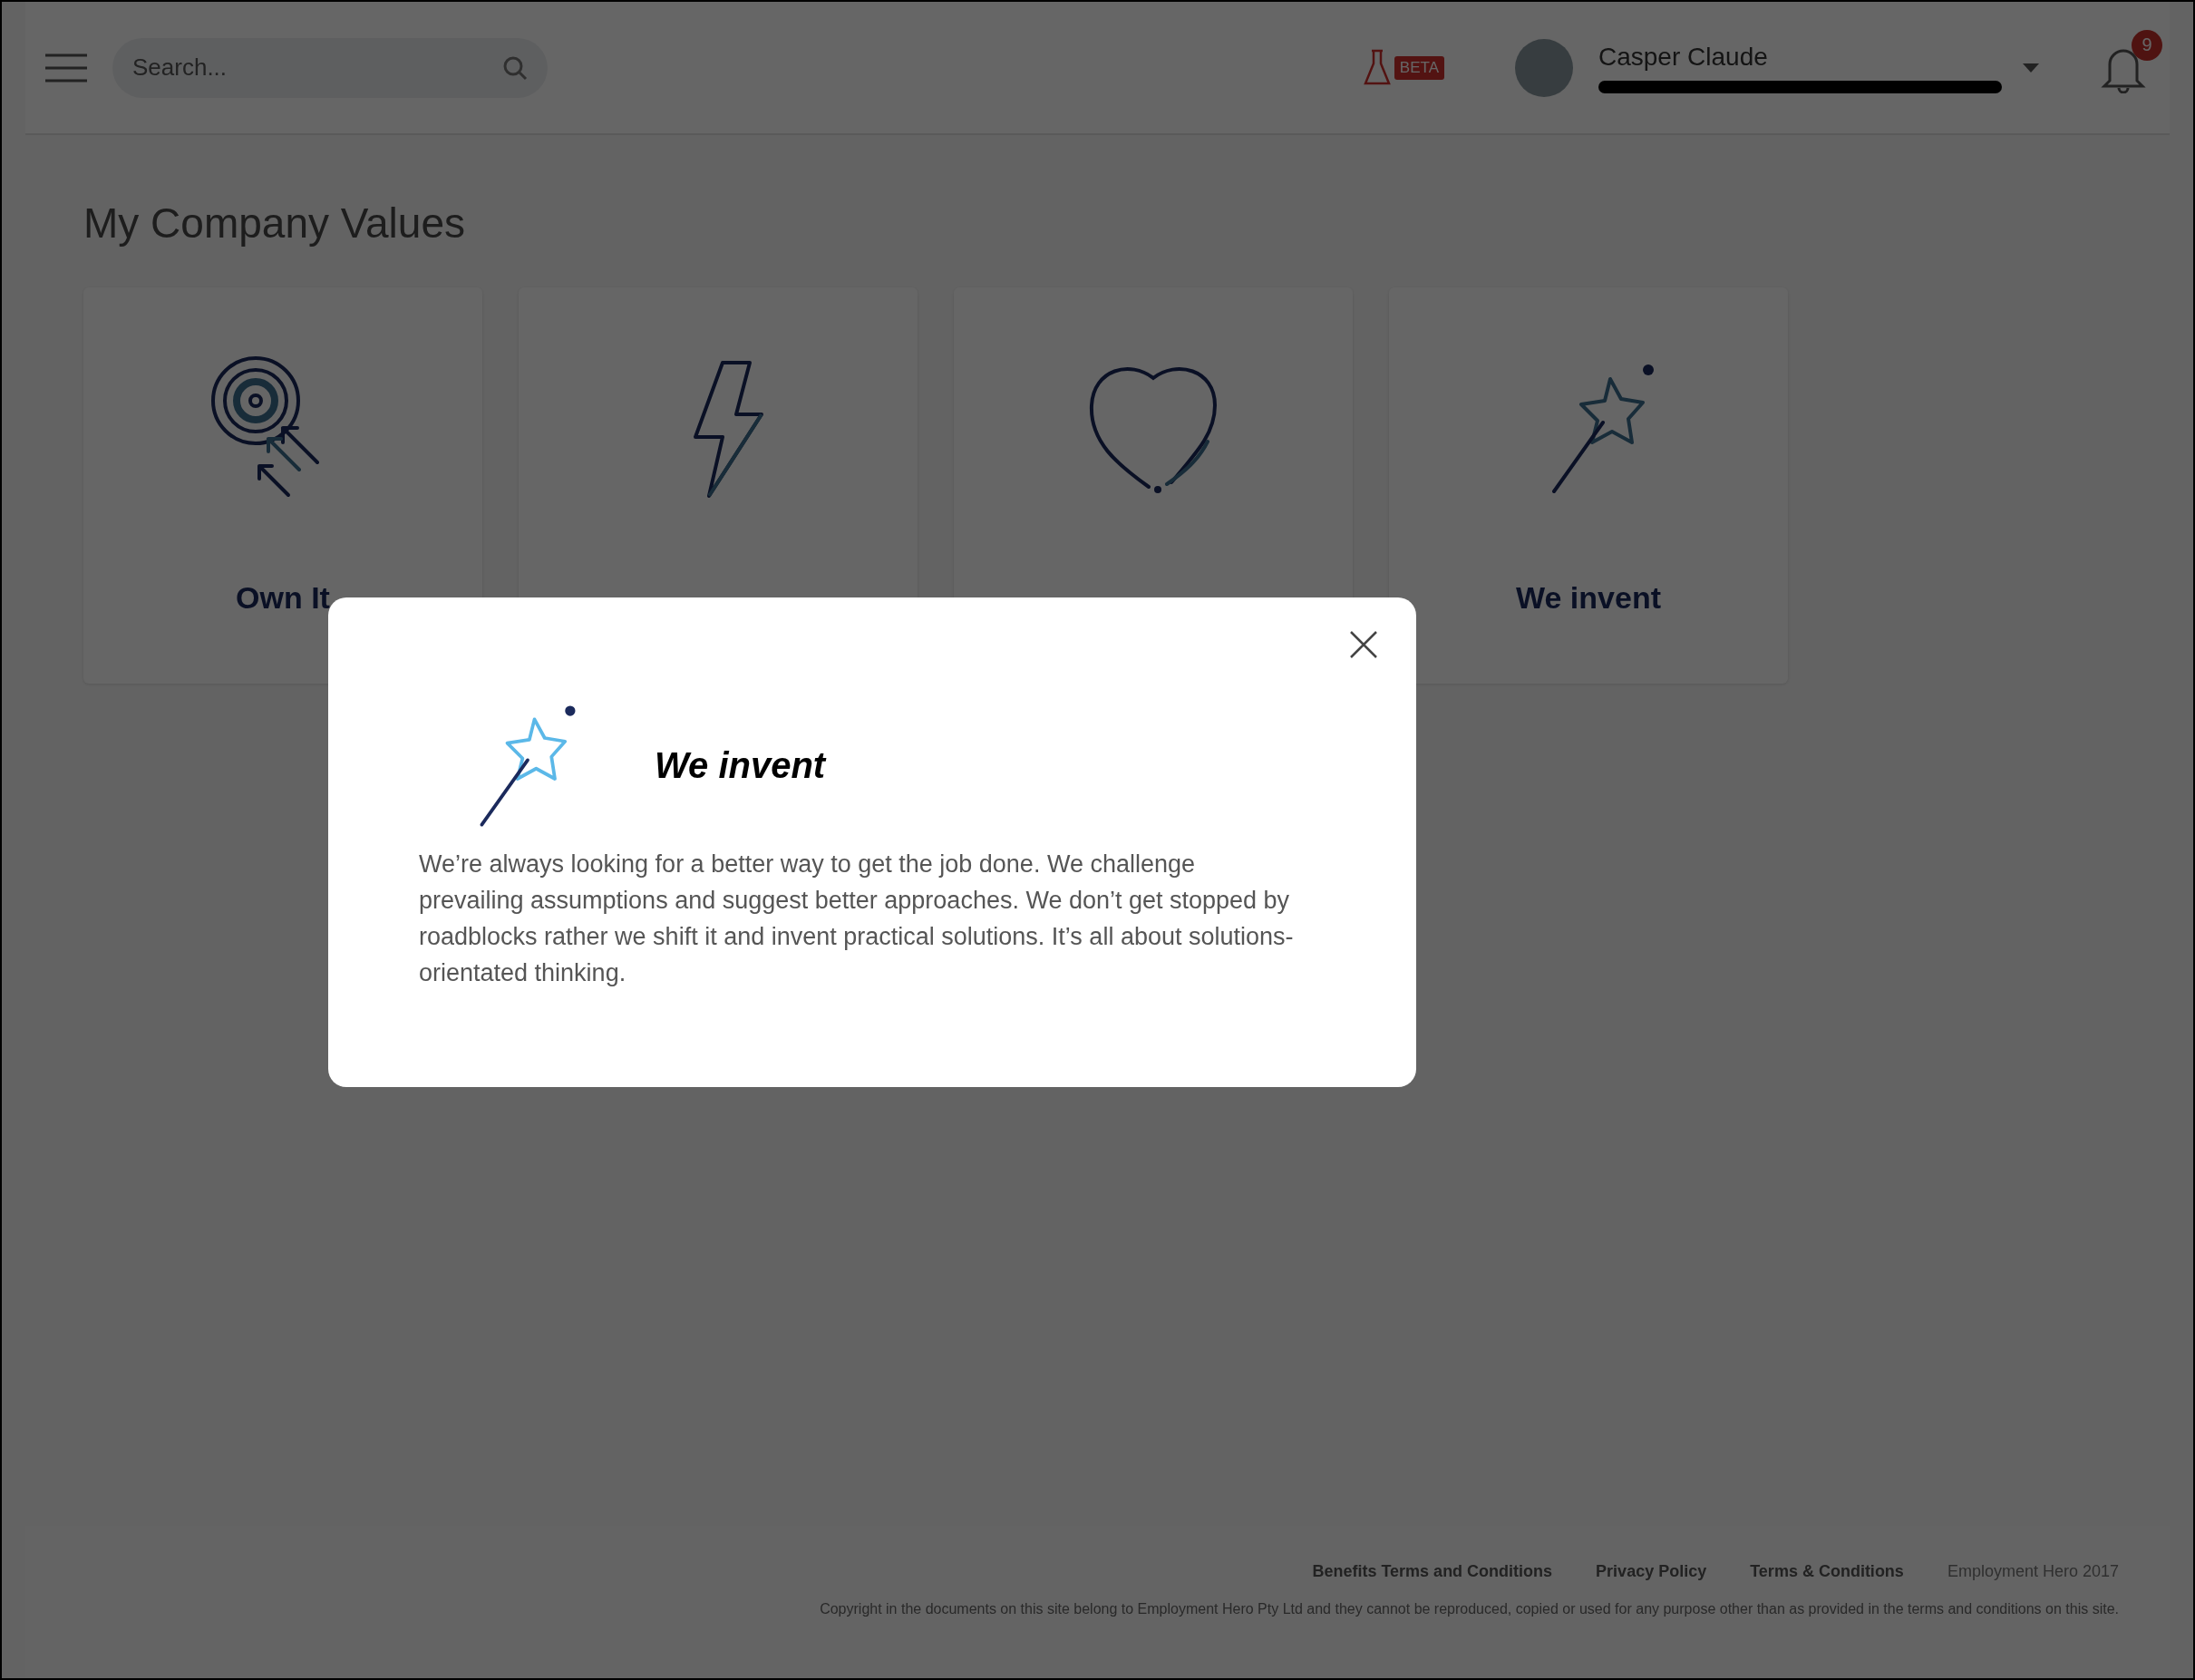 The width and height of the screenshot is (2195, 1680). I want to click on page-title: My Company Values, so click(274, 223).